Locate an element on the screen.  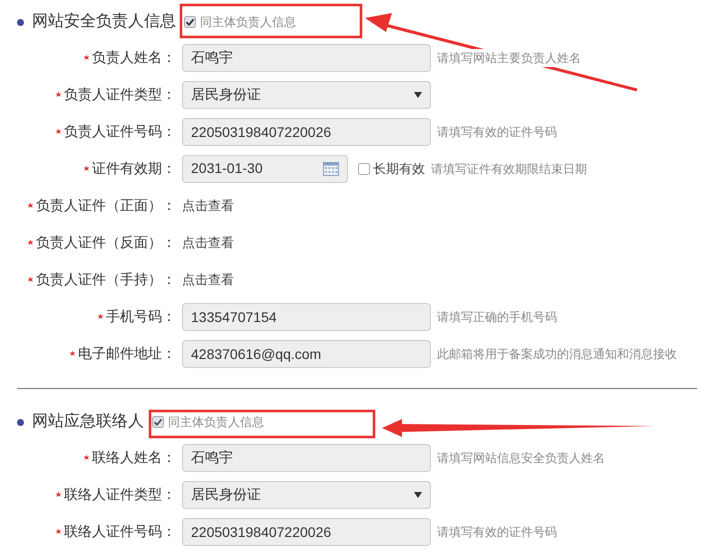
field-label: 联络人姓名： is located at coordinates (134, 457).